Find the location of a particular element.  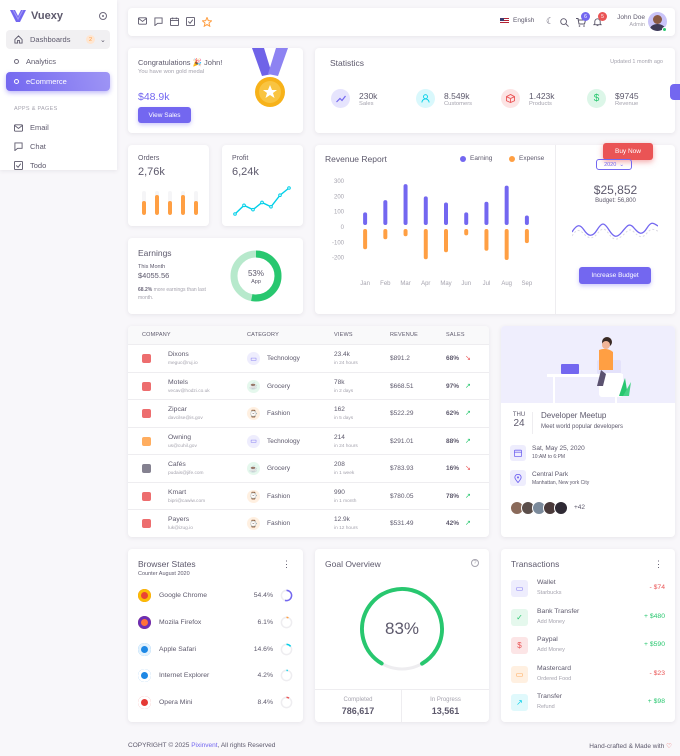

goal-divider is located at coordinates (402, 689).